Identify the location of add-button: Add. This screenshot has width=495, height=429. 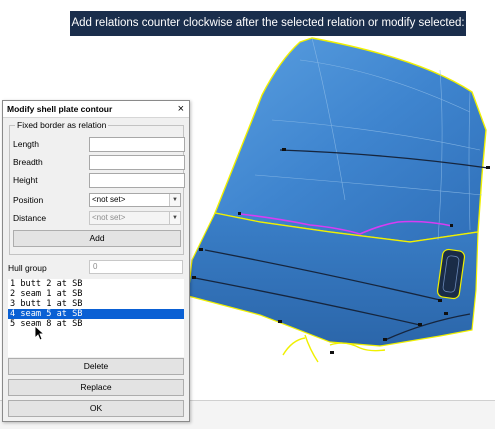
(97, 238).